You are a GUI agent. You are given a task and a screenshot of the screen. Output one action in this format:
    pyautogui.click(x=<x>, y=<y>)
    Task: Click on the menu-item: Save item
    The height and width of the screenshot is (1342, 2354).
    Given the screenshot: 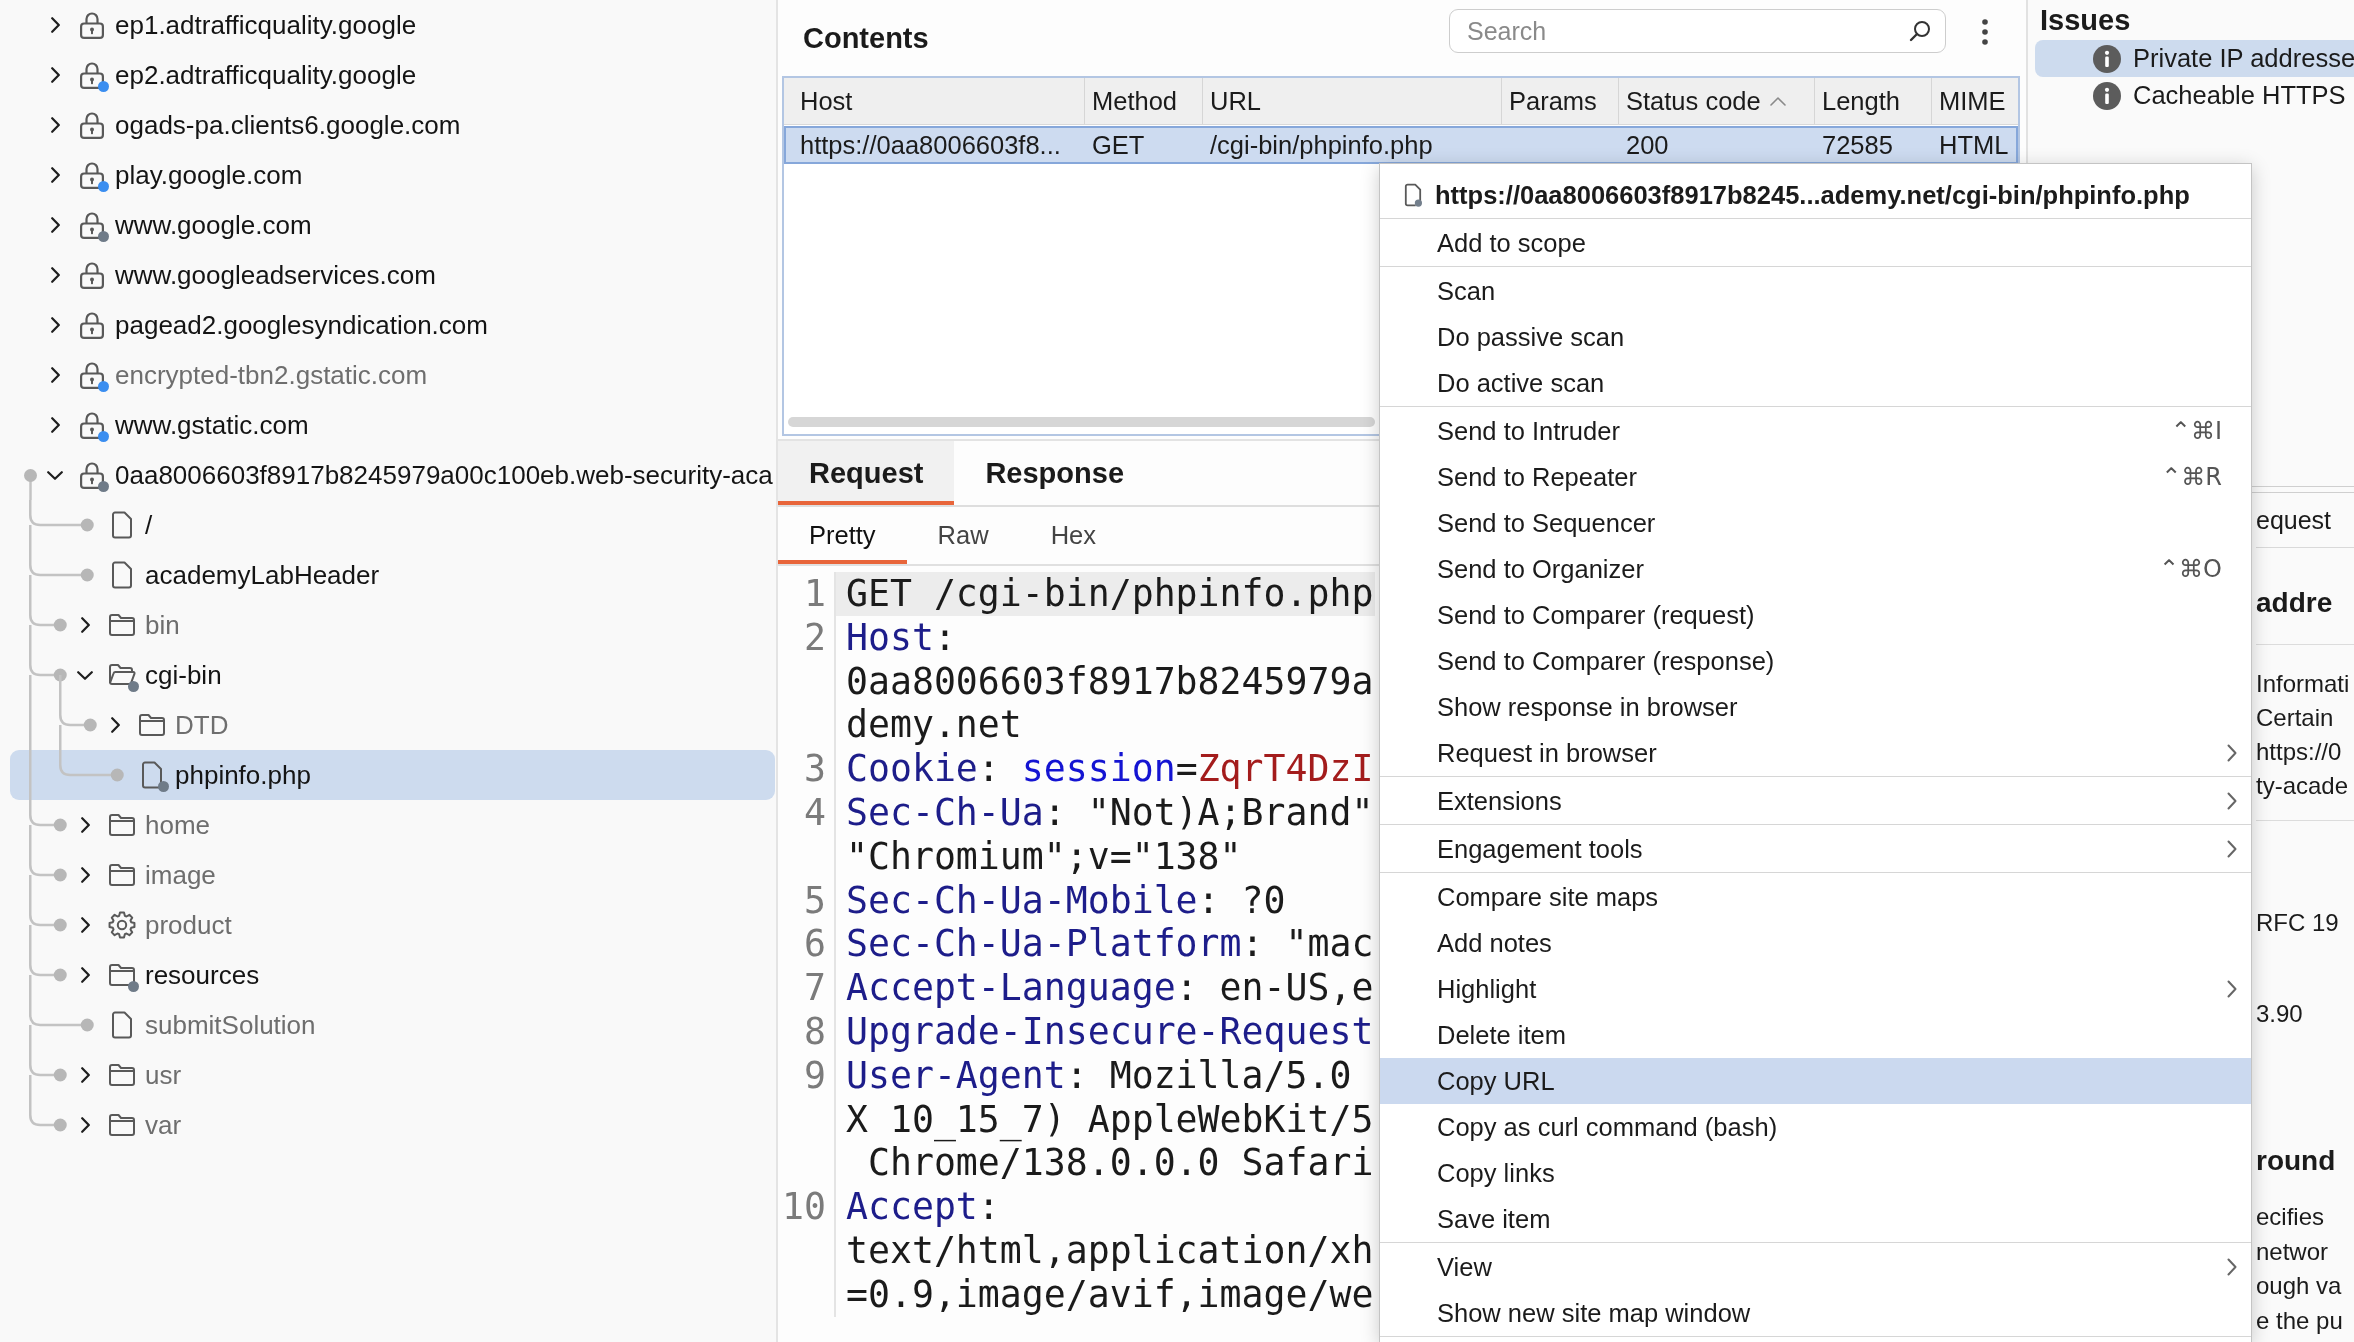 What is the action you would take?
    pyautogui.click(x=1815, y=1219)
    